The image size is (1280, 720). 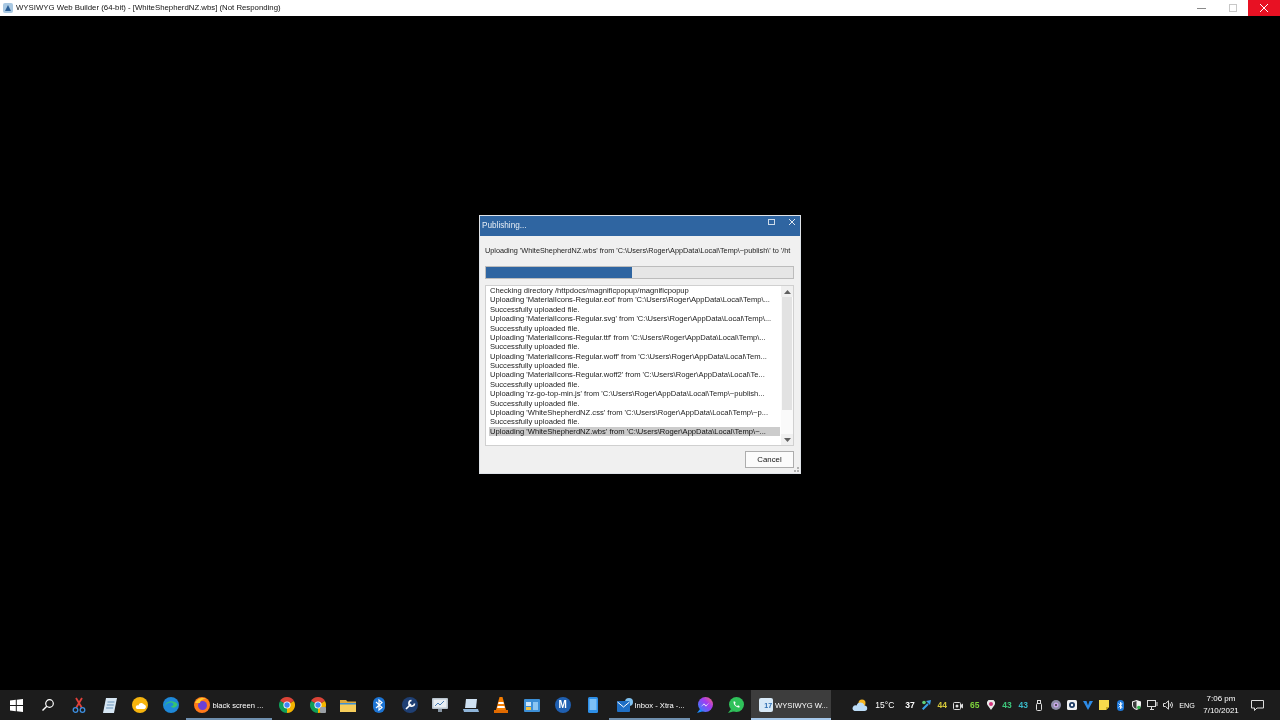 I want to click on speaker-icon, so click(x=1169, y=705).